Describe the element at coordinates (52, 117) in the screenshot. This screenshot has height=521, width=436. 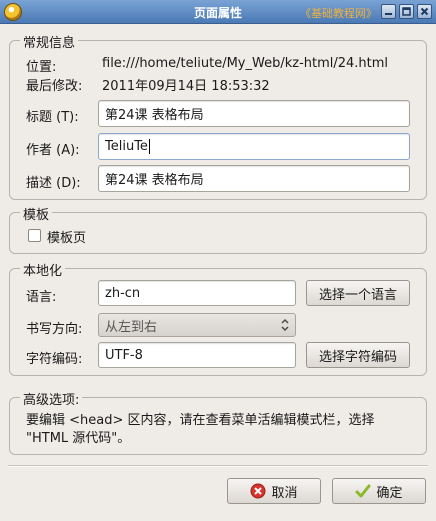
I see `title-label: 标题 (T):` at that location.